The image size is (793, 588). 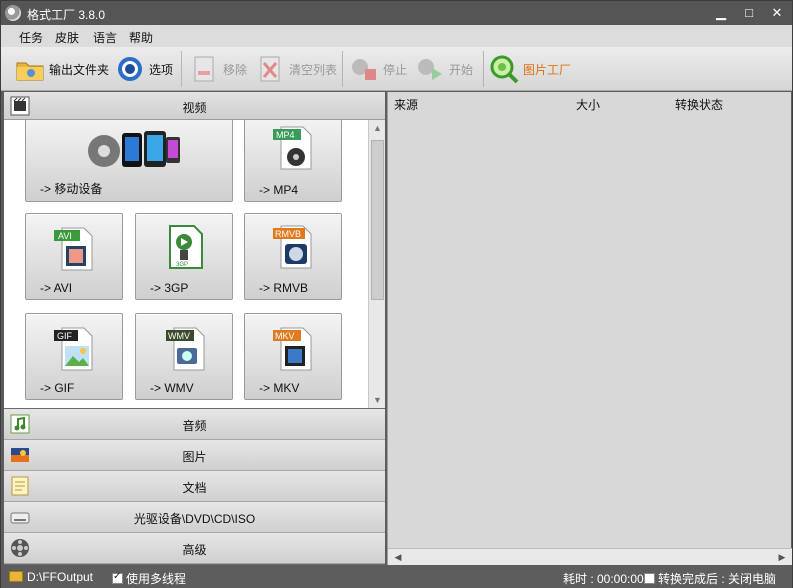 I want to click on category-rom-label: 光驱设备\DVD\CD\ISO, so click(x=194, y=519).